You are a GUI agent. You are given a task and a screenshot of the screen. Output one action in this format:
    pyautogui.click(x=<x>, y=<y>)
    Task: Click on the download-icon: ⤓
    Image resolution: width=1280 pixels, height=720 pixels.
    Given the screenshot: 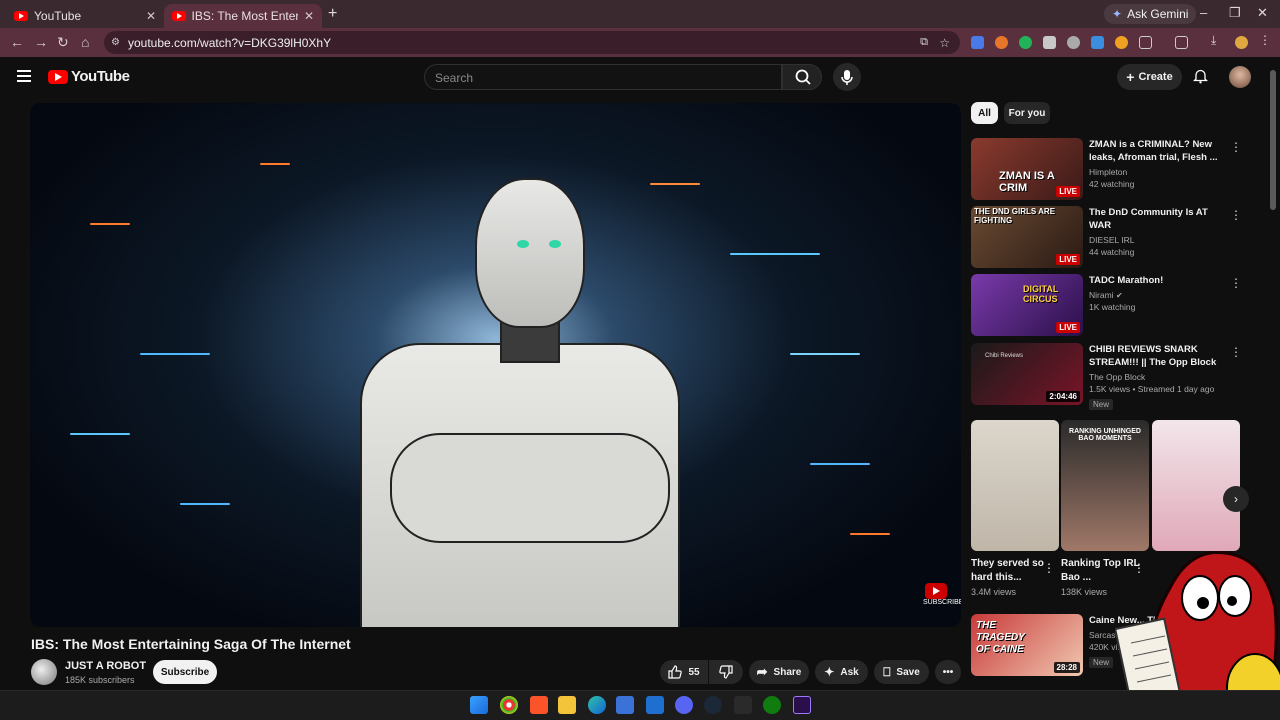 What is the action you would take?
    pyautogui.click(x=1217, y=40)
    